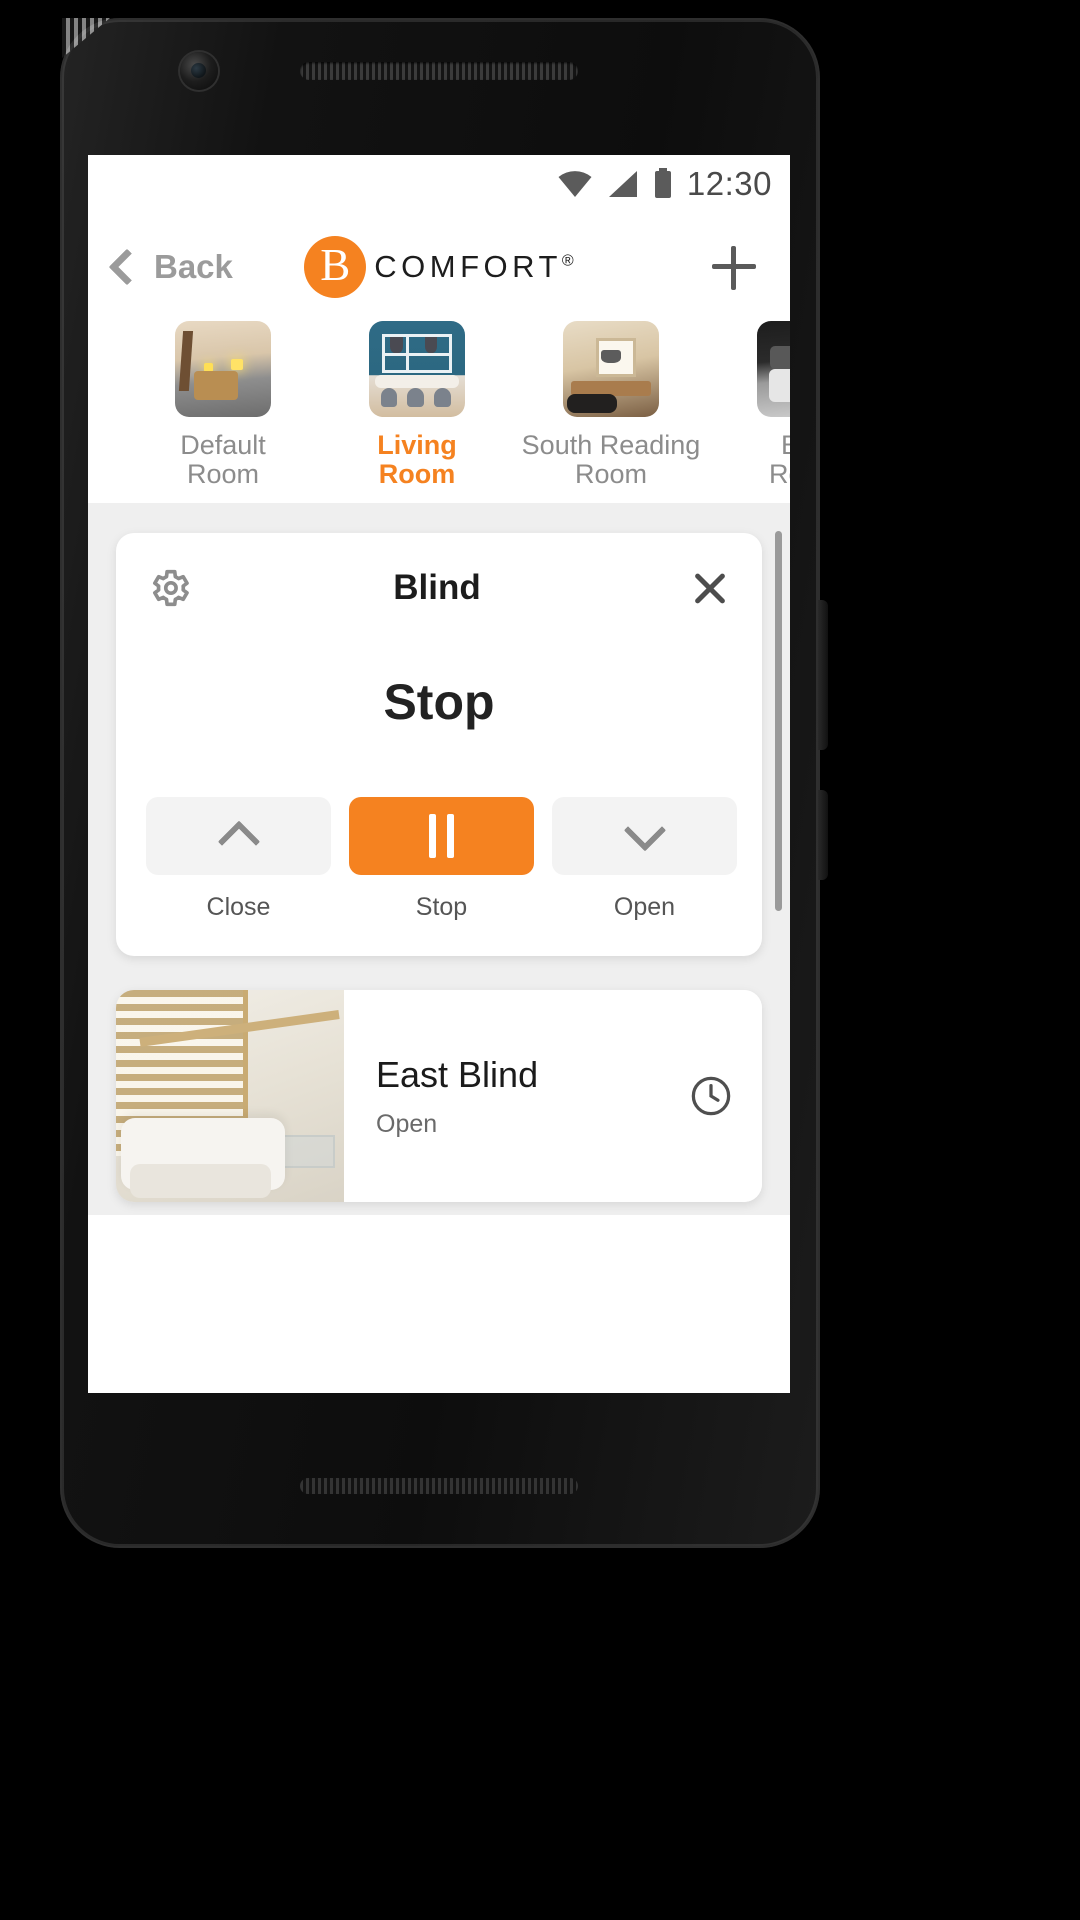 Image resolution: width=1080 pixels, height=1920 pixels. What do you see at coordinates (238, 907) in the screenshot?
I see `blind-close-label: Close` at bounding box center [238, 907].